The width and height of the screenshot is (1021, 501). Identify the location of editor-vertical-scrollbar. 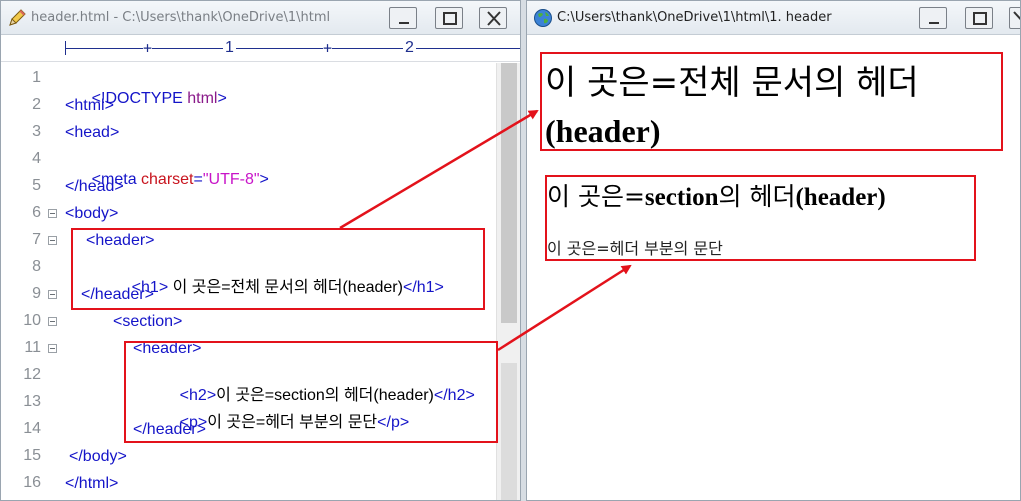
(508, 281).